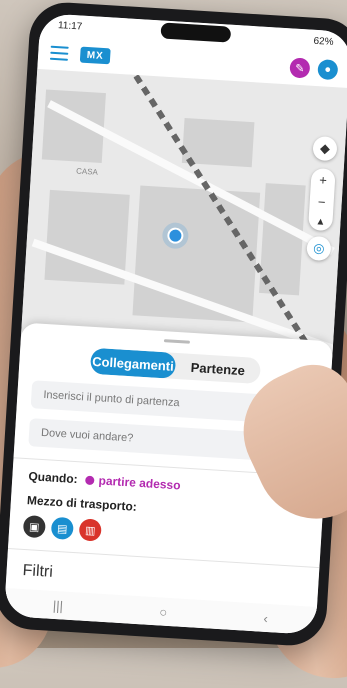 This screenshot has width=347, height=688. Describe the element at coordinates (133, 363) in the screenshot. I see `tab-collegamenti: Collegamenti` at that location.